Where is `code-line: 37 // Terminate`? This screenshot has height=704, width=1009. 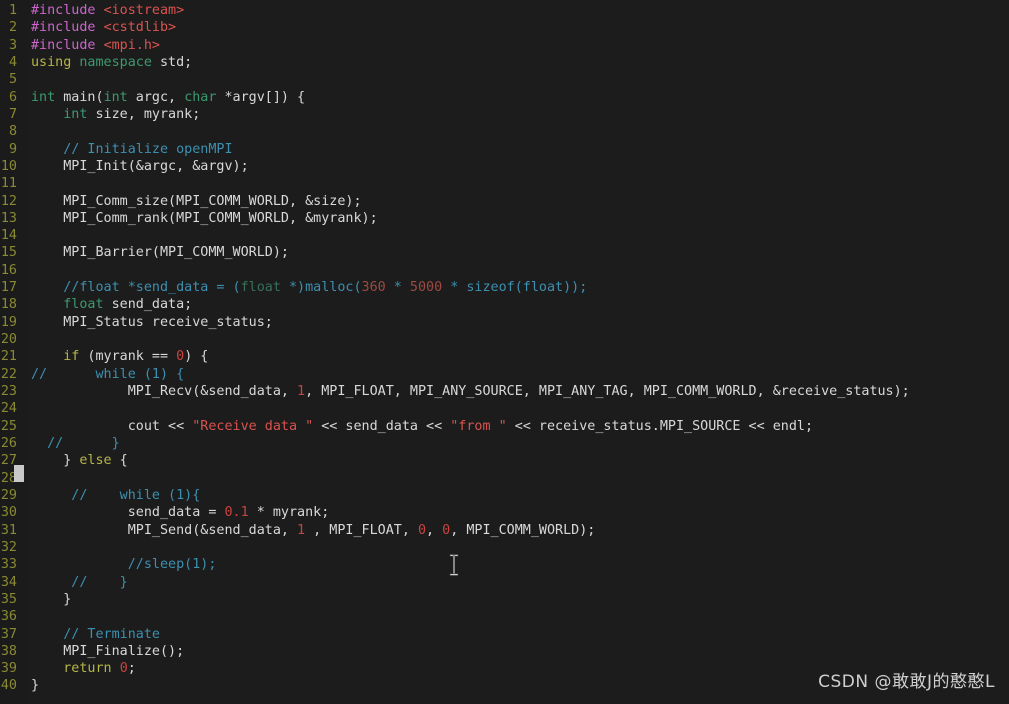
code-line: 37 // Terminate is located at coordinates (504, 634).